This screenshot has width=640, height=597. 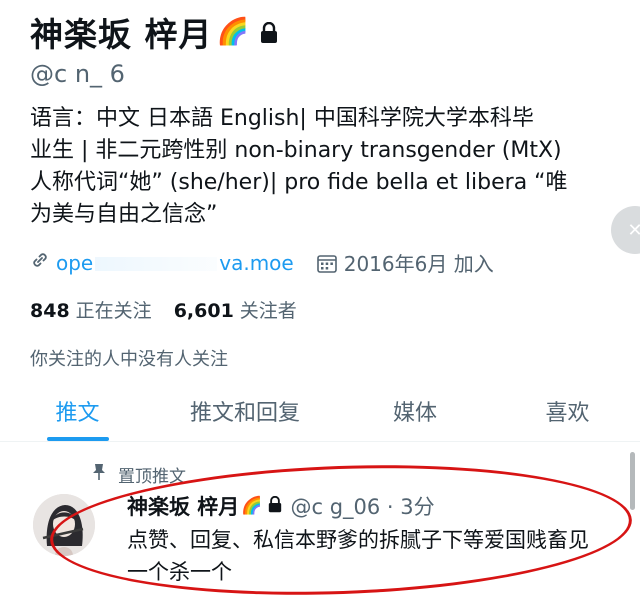 I want to click on joined-date: 2016年6月 加入, so click(x=418, y=264).